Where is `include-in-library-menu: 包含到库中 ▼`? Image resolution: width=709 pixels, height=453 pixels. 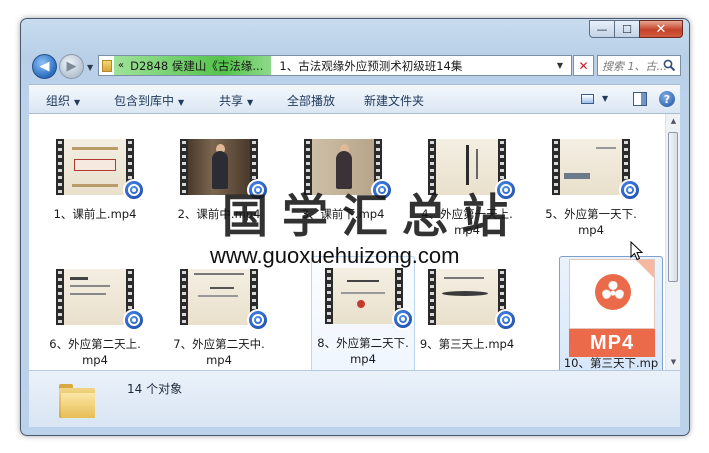 include-in-library-menu: 包含到库中 ▼ is located at coordinates (149, 100).